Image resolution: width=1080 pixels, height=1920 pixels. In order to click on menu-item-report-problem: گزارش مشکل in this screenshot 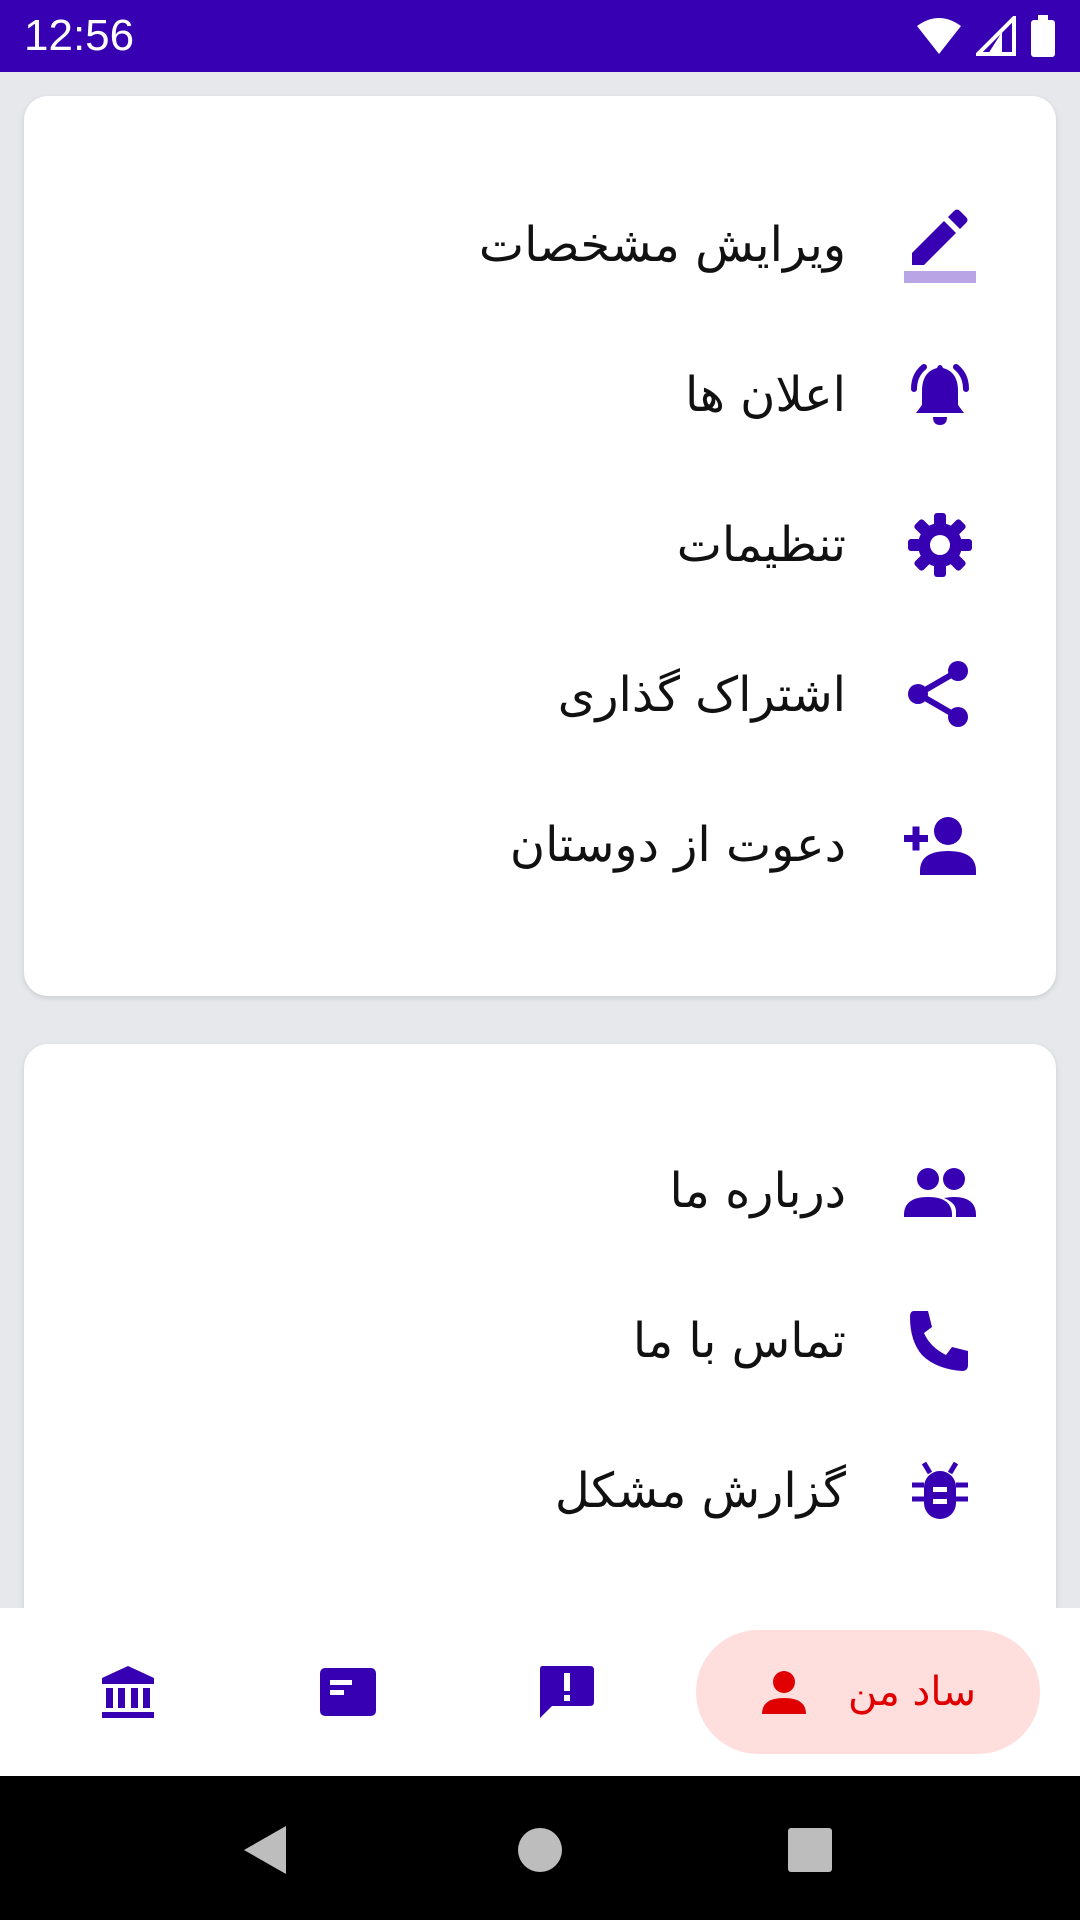, I will do `click(540, 1491)`.